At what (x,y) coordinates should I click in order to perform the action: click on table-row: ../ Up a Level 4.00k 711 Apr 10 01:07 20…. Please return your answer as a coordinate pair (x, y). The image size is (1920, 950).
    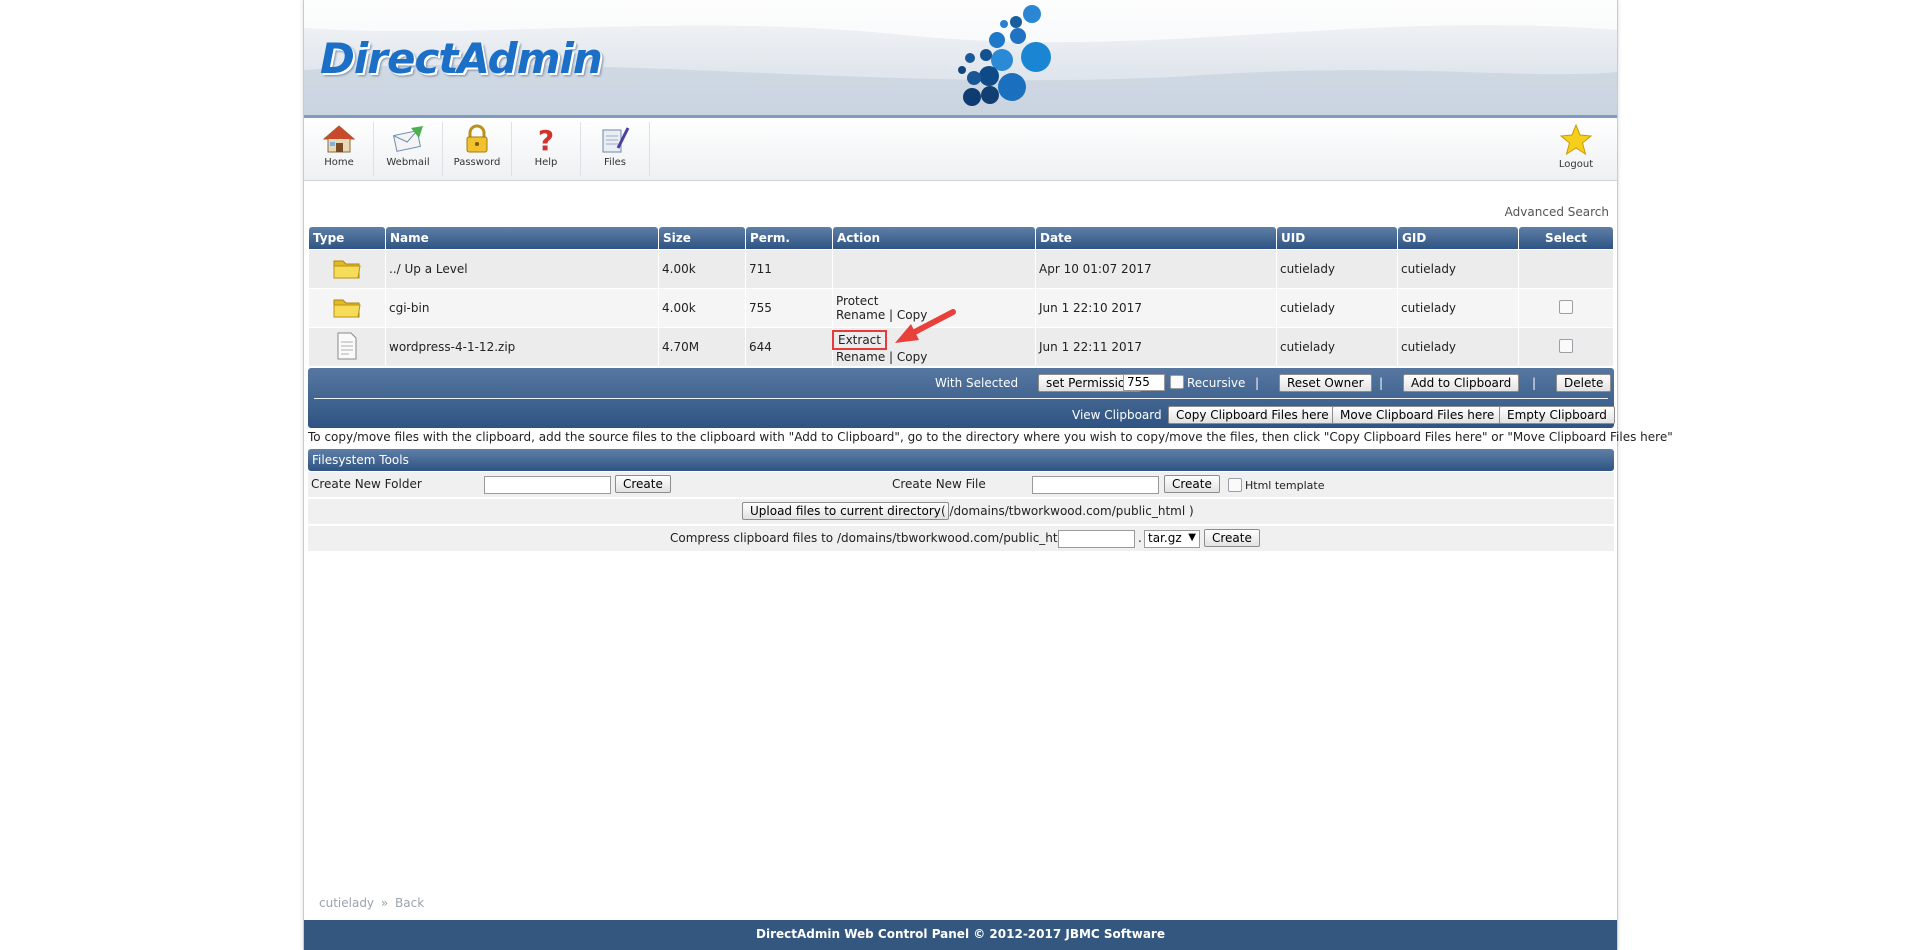
    Looking at the image, I should click on (961, 269).